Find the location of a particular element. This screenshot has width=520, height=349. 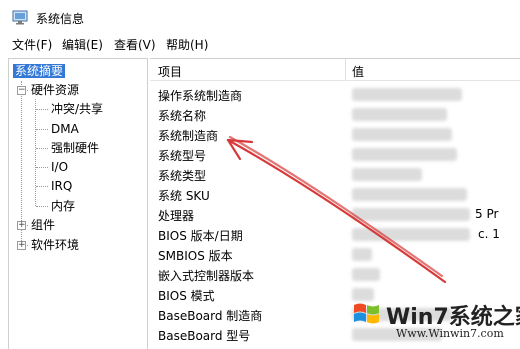

table-row: BIOS 版本/日期 c. 1 is located at coordinates (335, 235).